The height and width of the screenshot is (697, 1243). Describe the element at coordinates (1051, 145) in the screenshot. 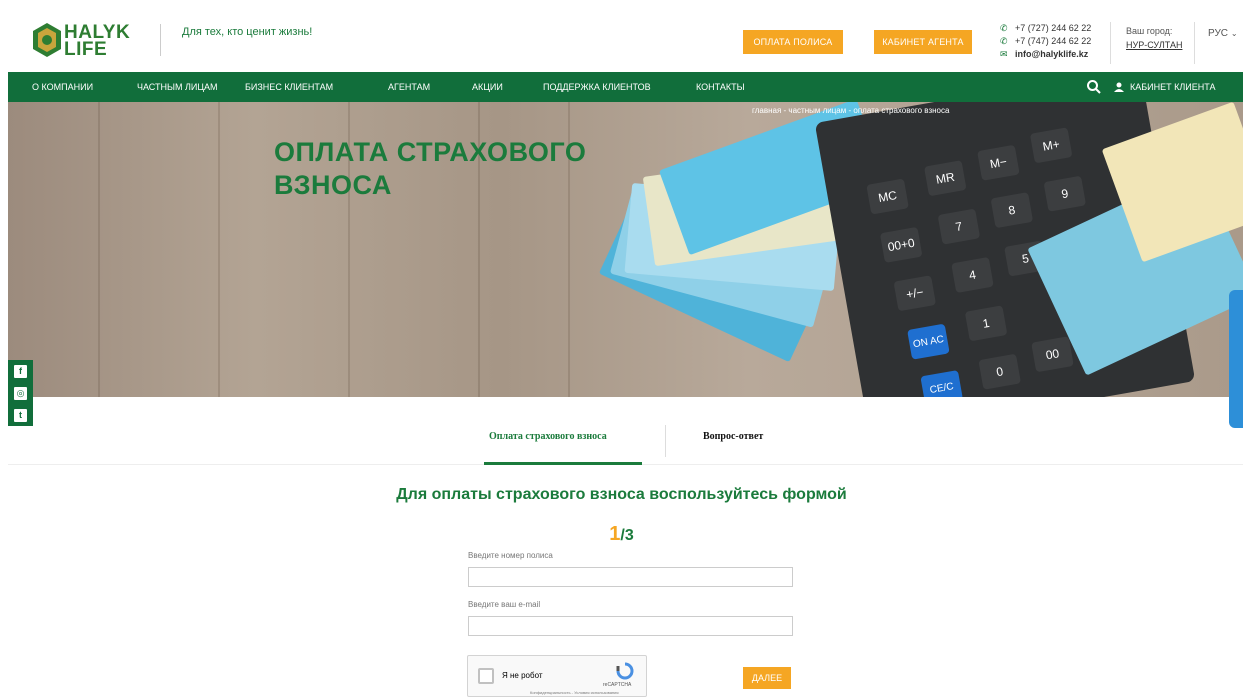

I see `calc-key: M+` at that location.